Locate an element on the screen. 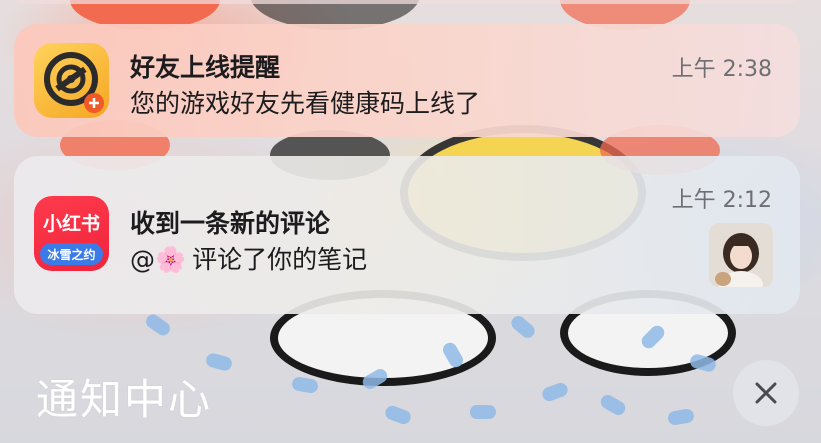 This screenshot has width=821, height=443. notification-time: 上午 2:38 is located at coordinates (721, 69).